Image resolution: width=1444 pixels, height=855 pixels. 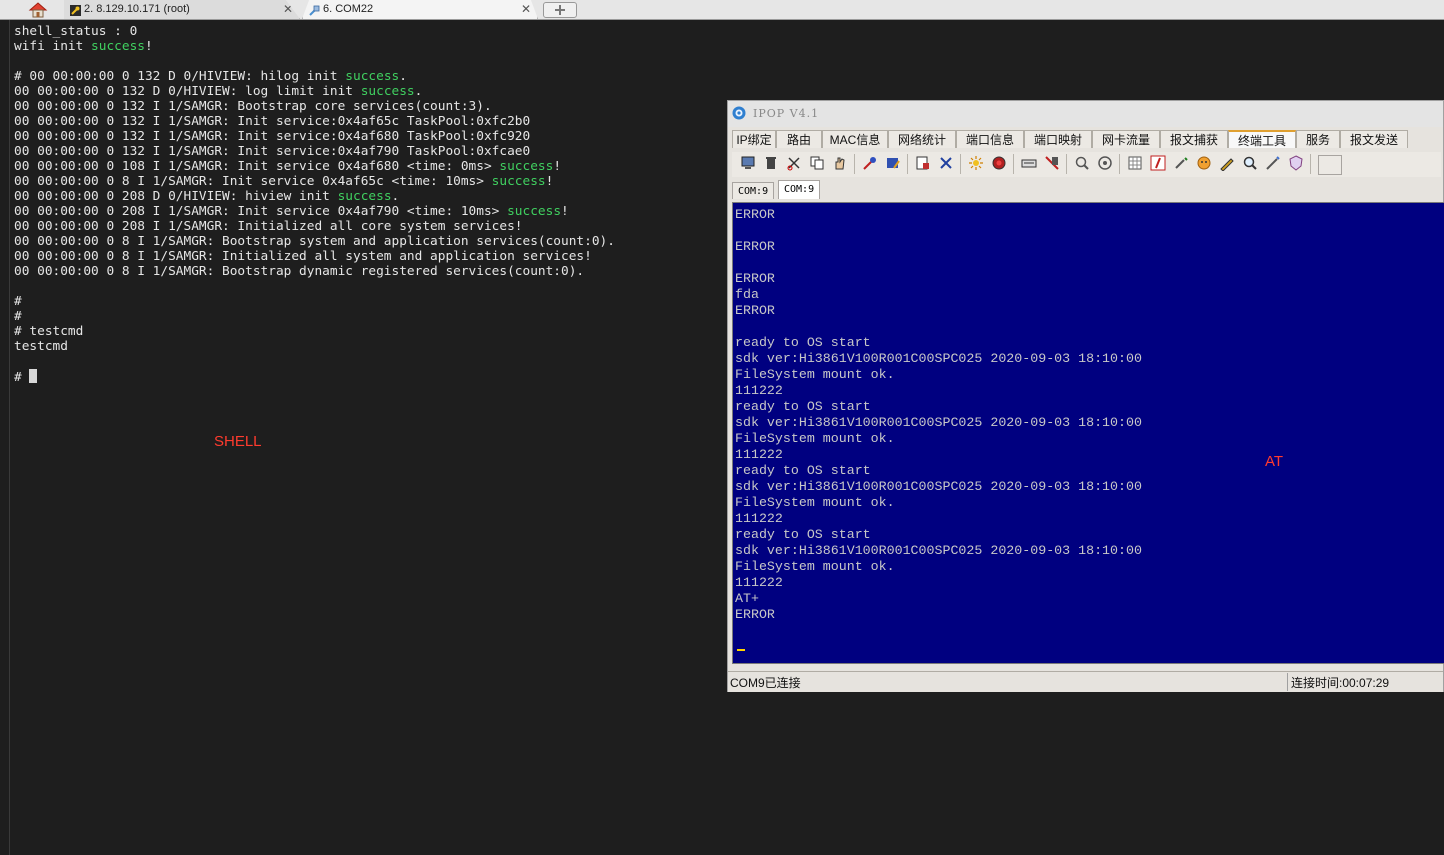 What do you see at coordinates (893, 163) in the screenshot?
I see `settings-icon` at bounding box center [893, 163].